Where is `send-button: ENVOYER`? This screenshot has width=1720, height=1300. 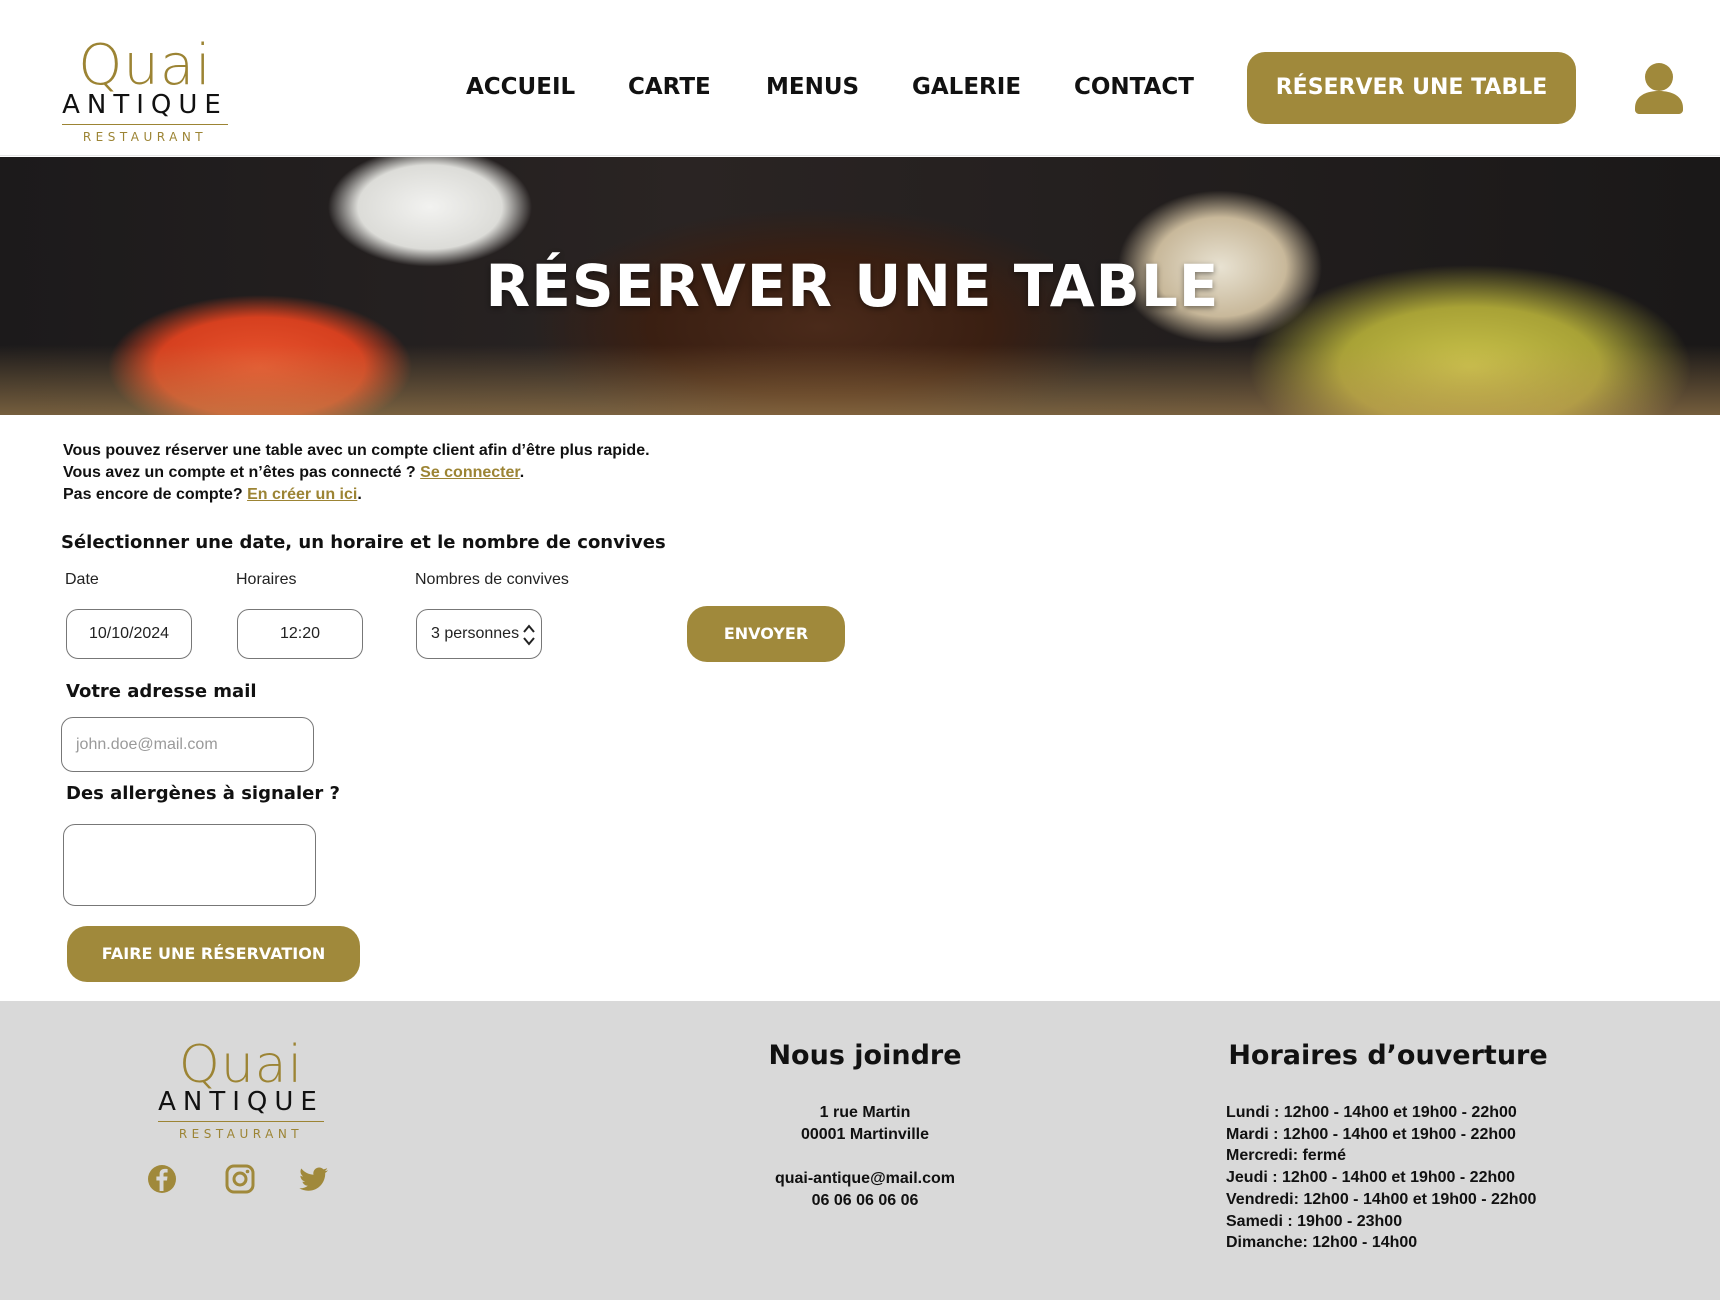
send-button: ENVOYER is located at coordinates (766, 634).